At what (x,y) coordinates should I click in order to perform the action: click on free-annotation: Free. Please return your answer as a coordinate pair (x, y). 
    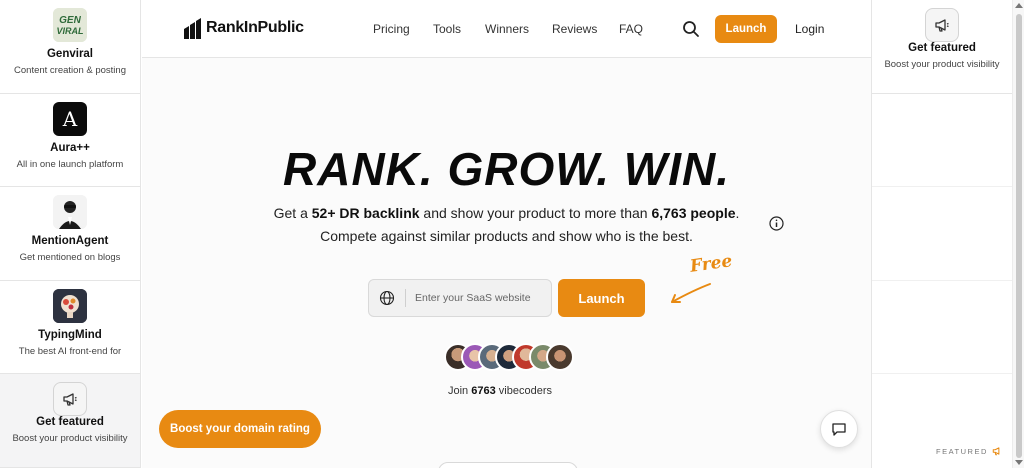
    Looking at the image, I should click on (711, 264).